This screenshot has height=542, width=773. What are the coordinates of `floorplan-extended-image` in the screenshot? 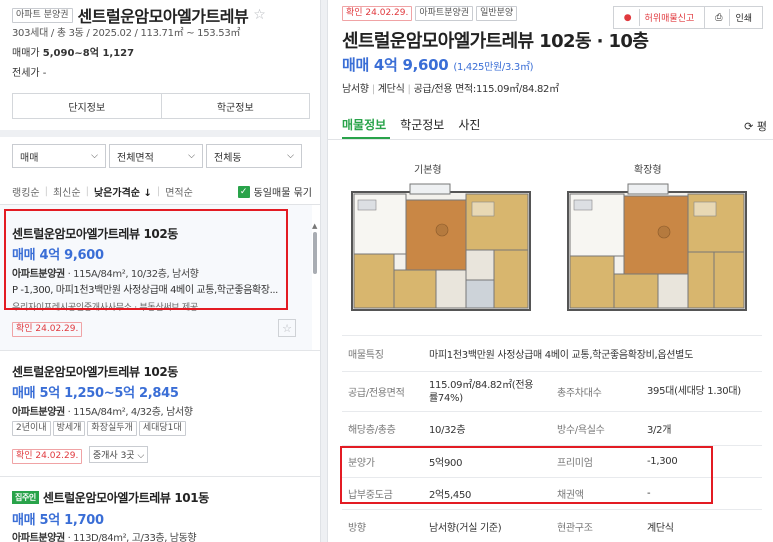 It's located at (657, 247).